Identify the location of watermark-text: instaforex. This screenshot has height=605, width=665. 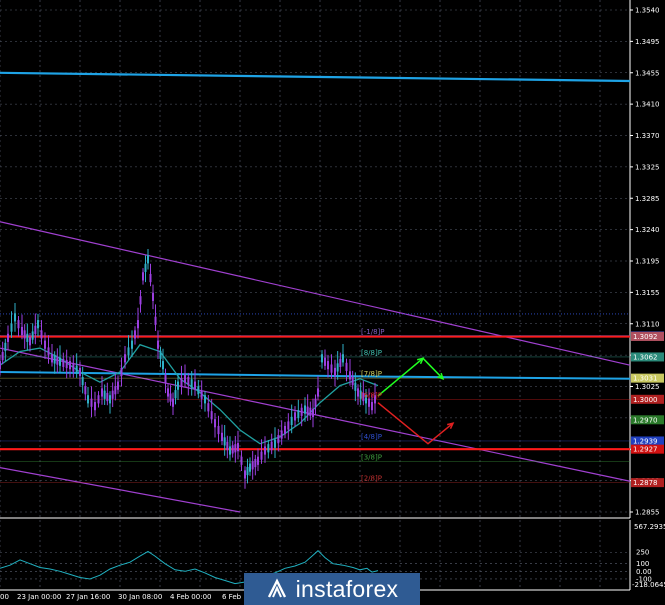
(347, 588).